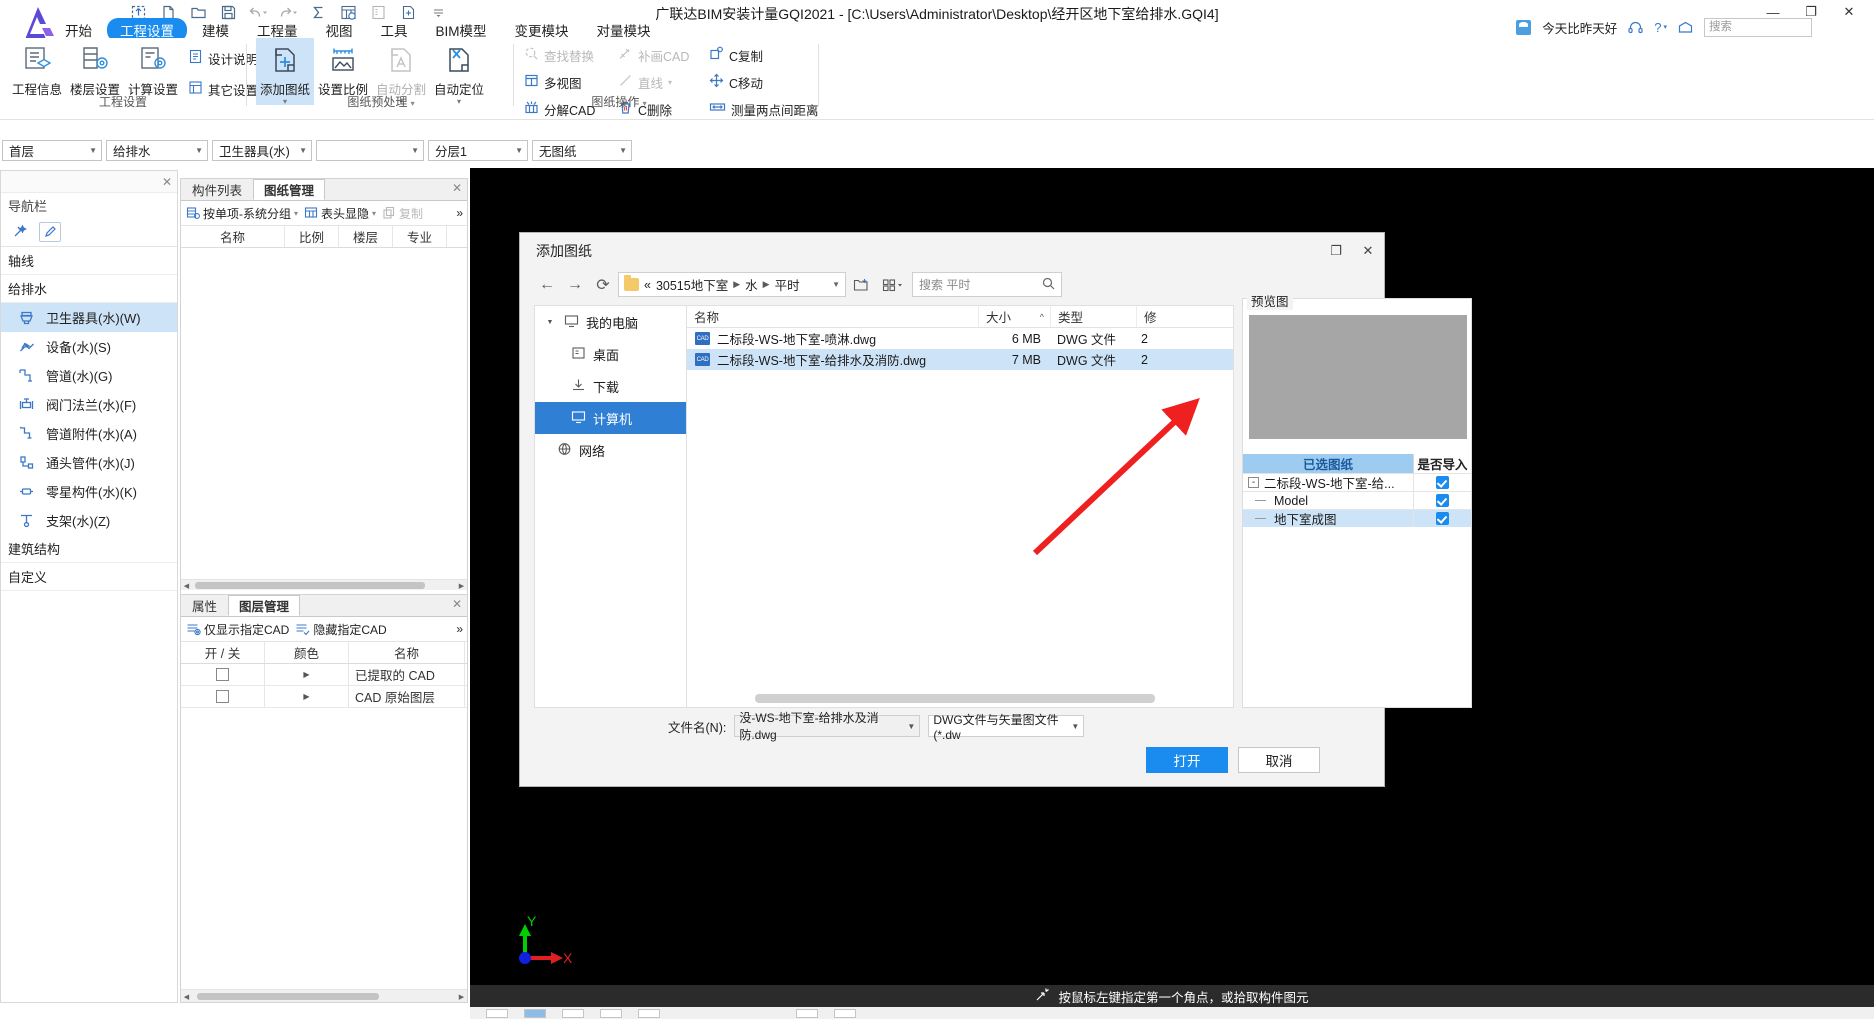 The image size is (1874, 1019). What do you see at coordinates (217, 189) in the screenshot?
I see `tab-component-list: 构件列表` at bounding box center [217, 189].